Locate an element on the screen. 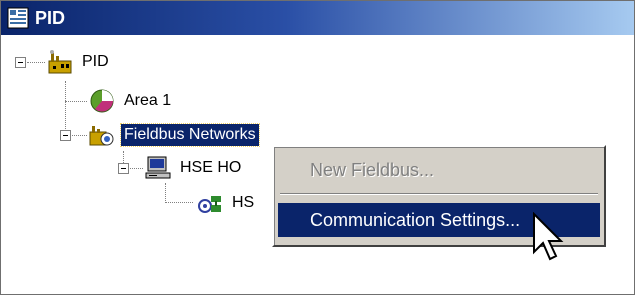  tree-node-pid: PID is located at coordinates (79, 62).